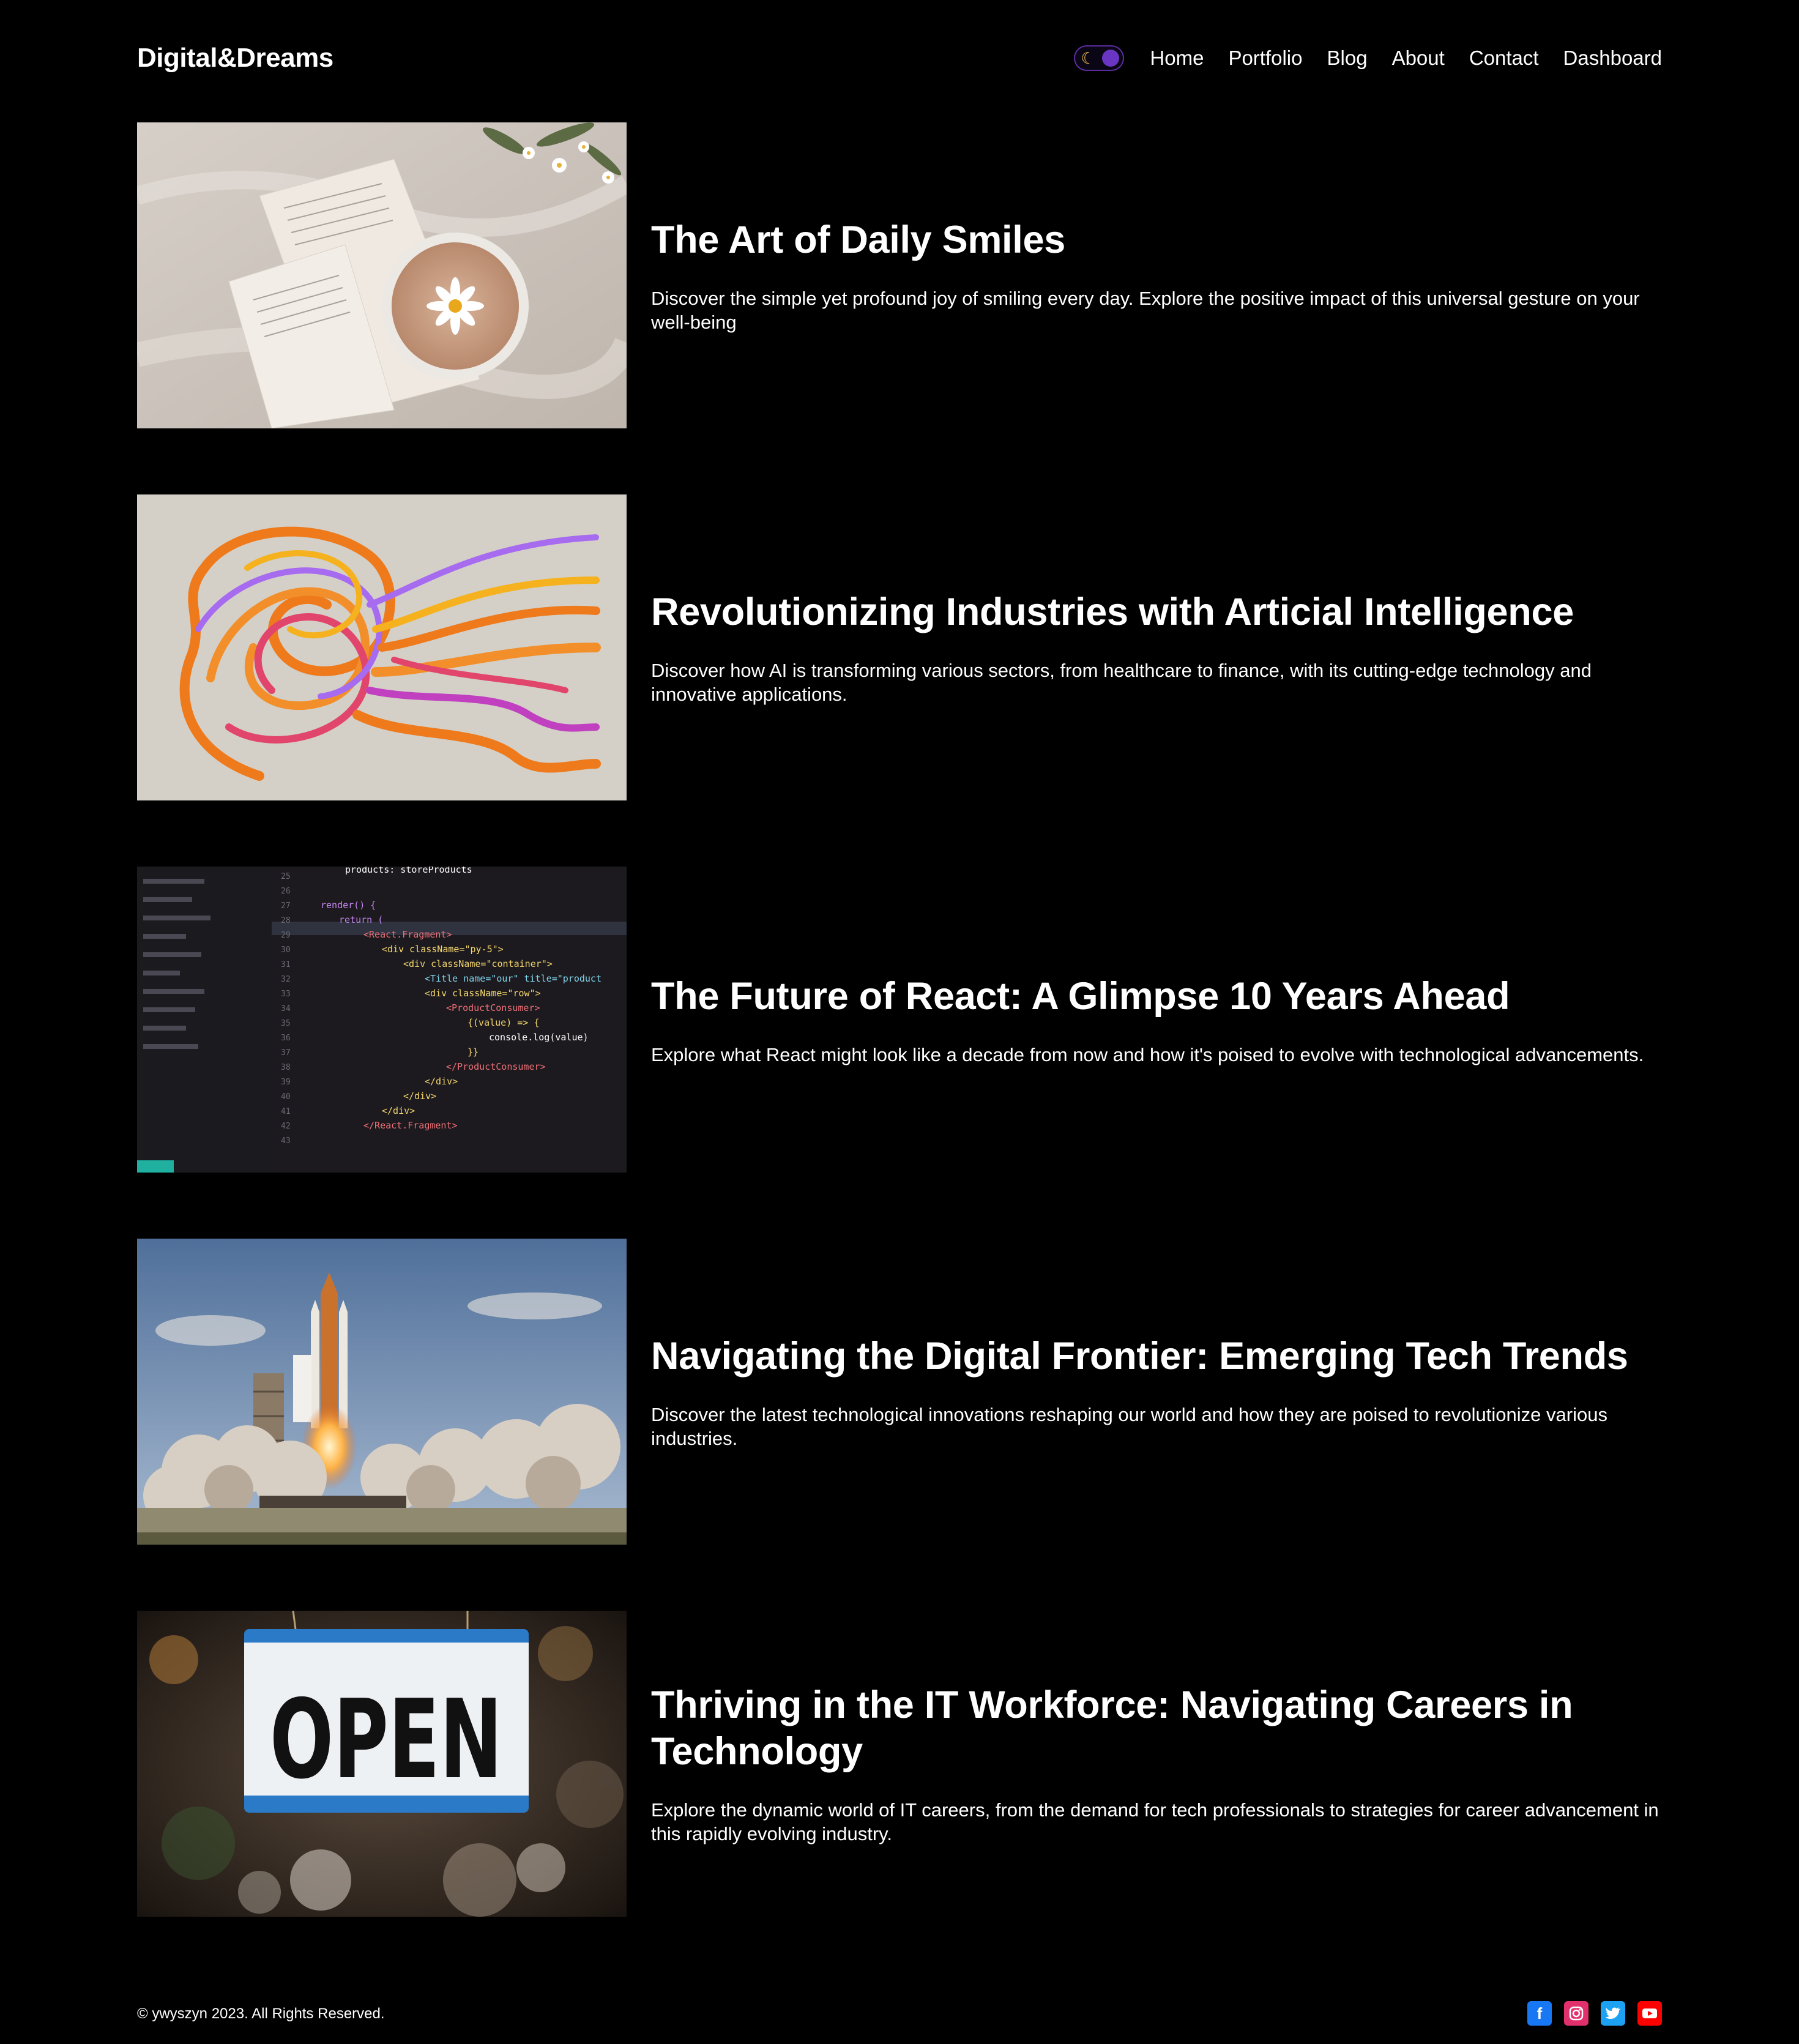 The image size is (1799, 2044). Describe the element at coordinates (1348, 58) in the screenshot. I see `nav-blog-link: Blog` at that location.